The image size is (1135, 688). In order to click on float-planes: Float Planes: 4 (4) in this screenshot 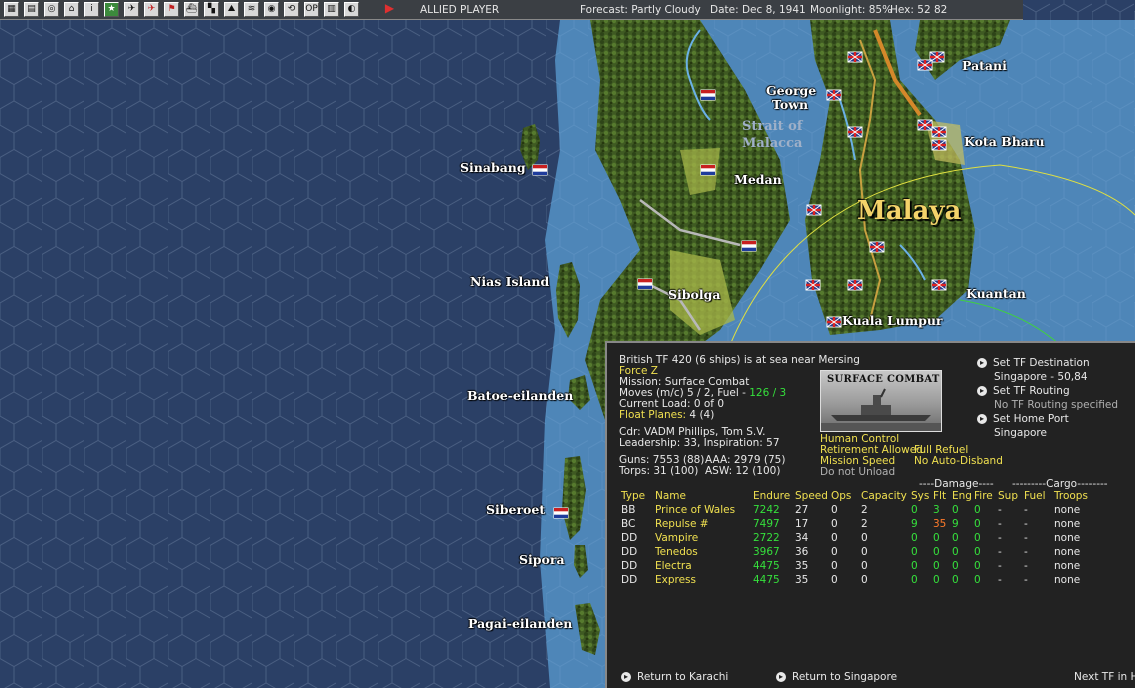, I will do `click(666, 415)`.